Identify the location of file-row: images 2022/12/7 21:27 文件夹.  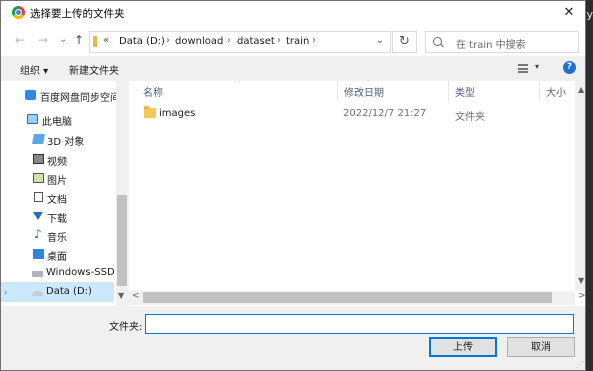
(353, 114).